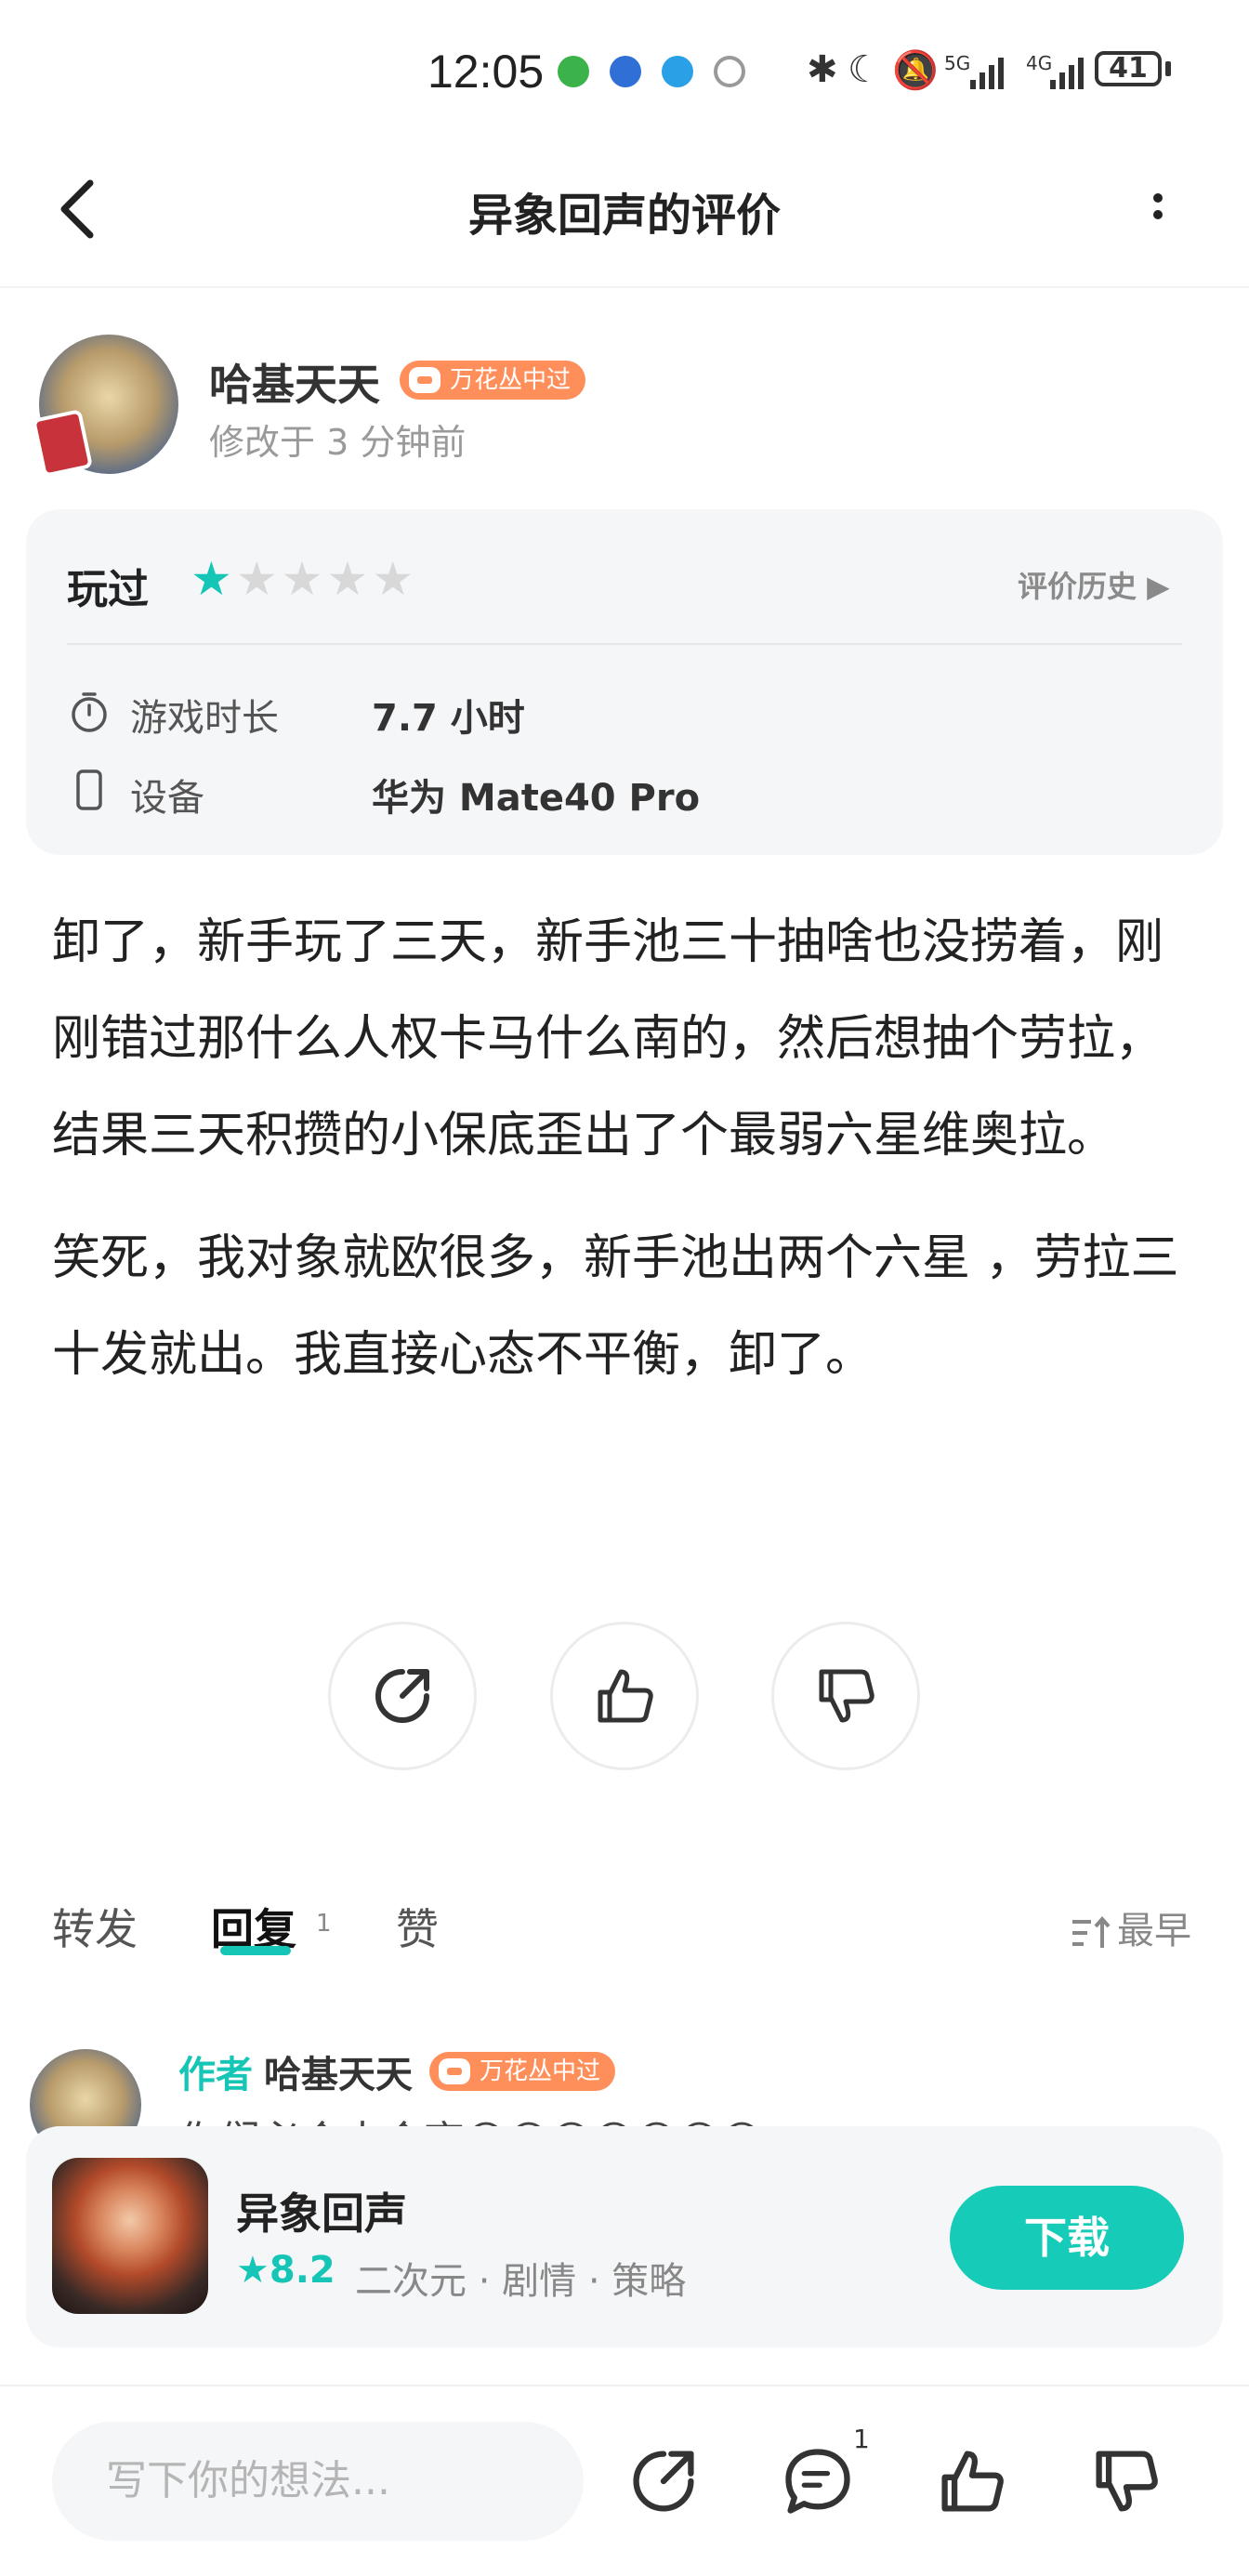 Image resolution: width=1249 pixels, height=2576 pixels. I want to click on share-button, so click(402, 1696).